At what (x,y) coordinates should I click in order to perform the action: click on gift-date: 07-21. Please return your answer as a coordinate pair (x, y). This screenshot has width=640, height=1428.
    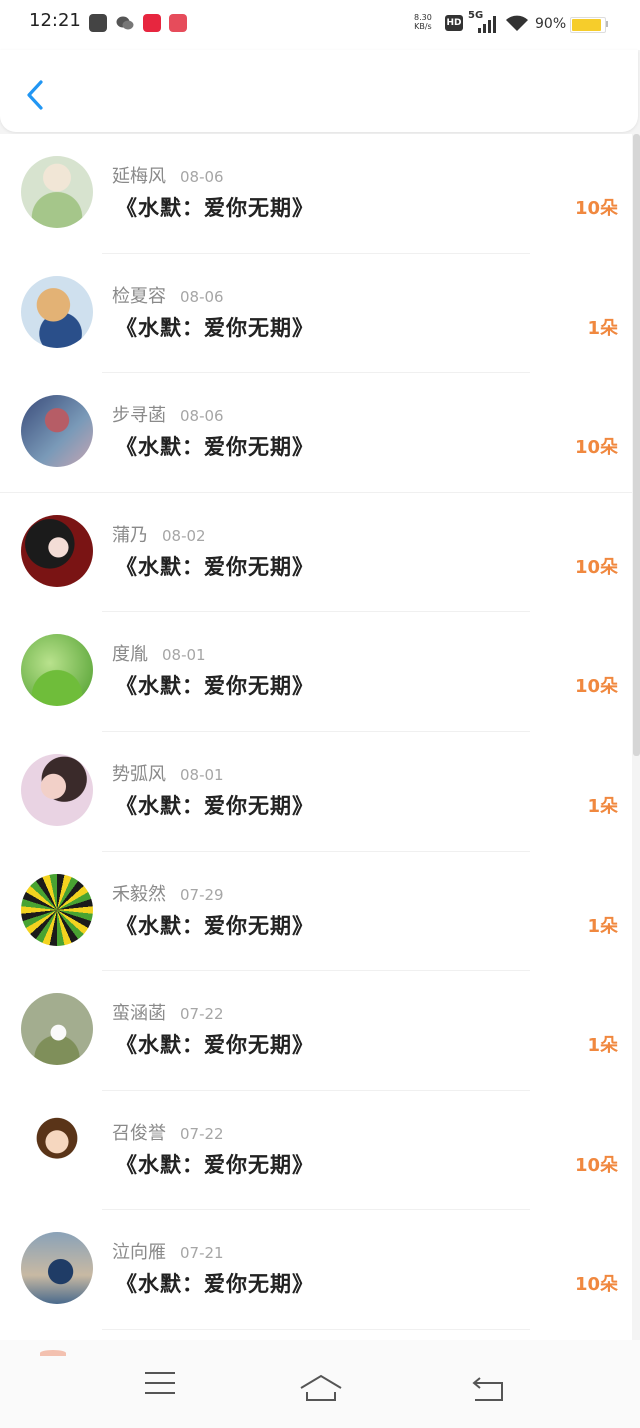
    Looking at the image, I should click on (202, 1253).